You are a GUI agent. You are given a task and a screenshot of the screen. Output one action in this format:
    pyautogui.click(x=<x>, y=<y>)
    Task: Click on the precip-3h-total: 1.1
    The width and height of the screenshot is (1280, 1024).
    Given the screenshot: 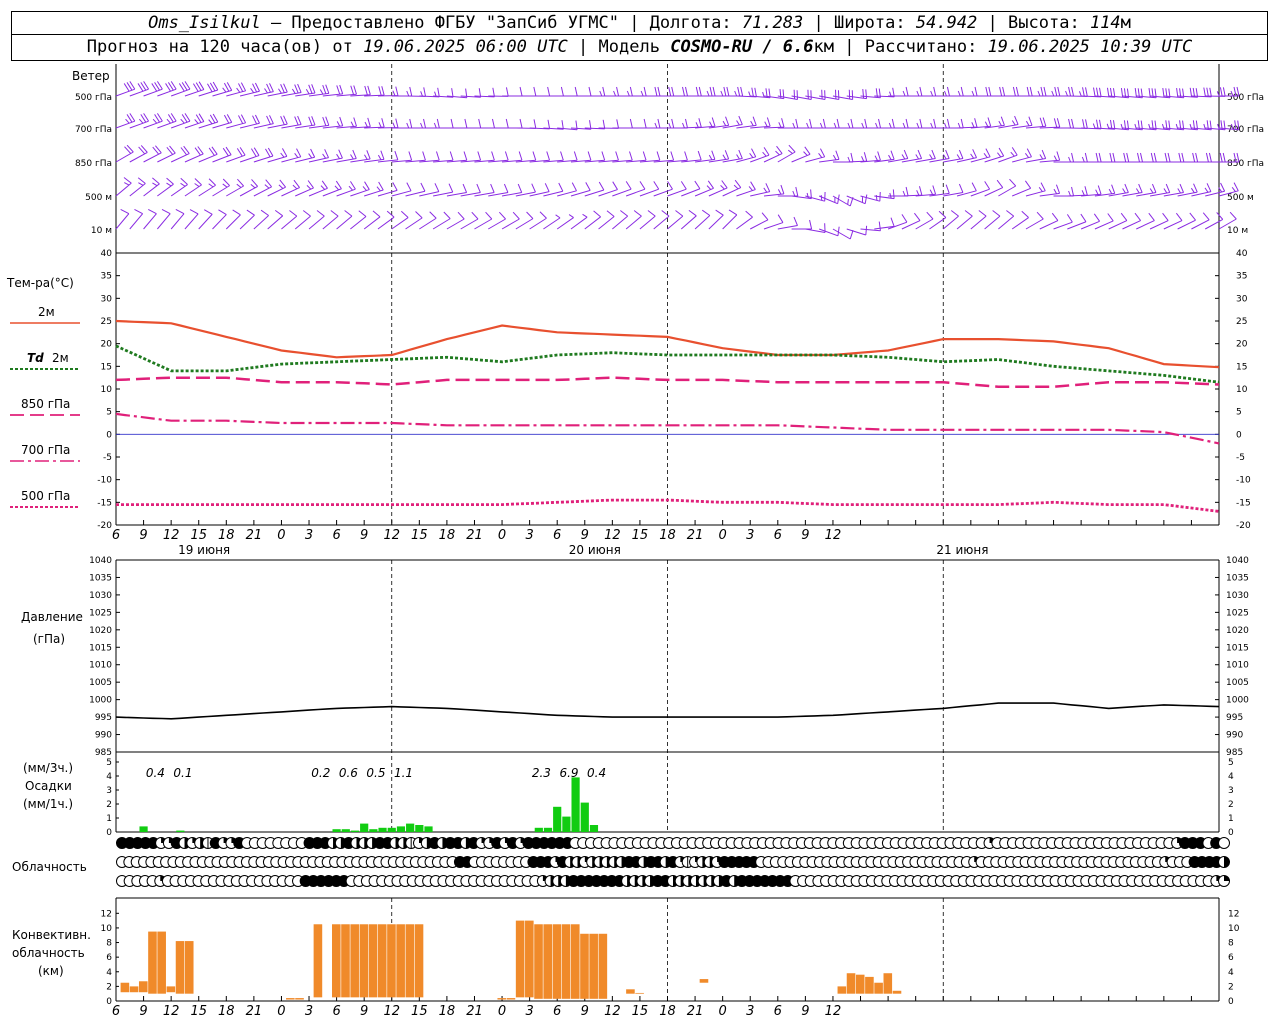 What is the action you would take?
    pyautogui.click(x=403, y=773)
    